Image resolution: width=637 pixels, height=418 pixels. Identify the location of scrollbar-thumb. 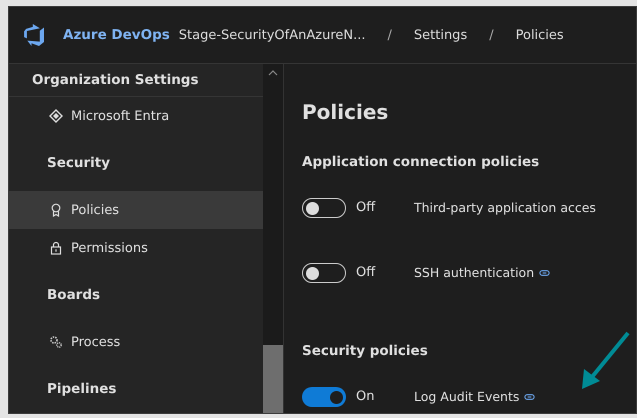
(273, 379).